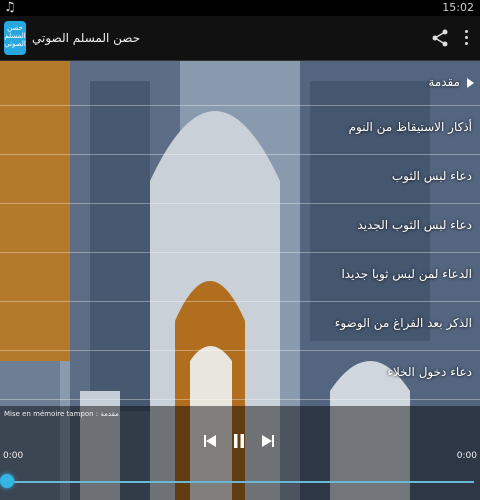  Describe the element at coordinates (268, 441) in the screenshot. I see `next-icon` at that location.